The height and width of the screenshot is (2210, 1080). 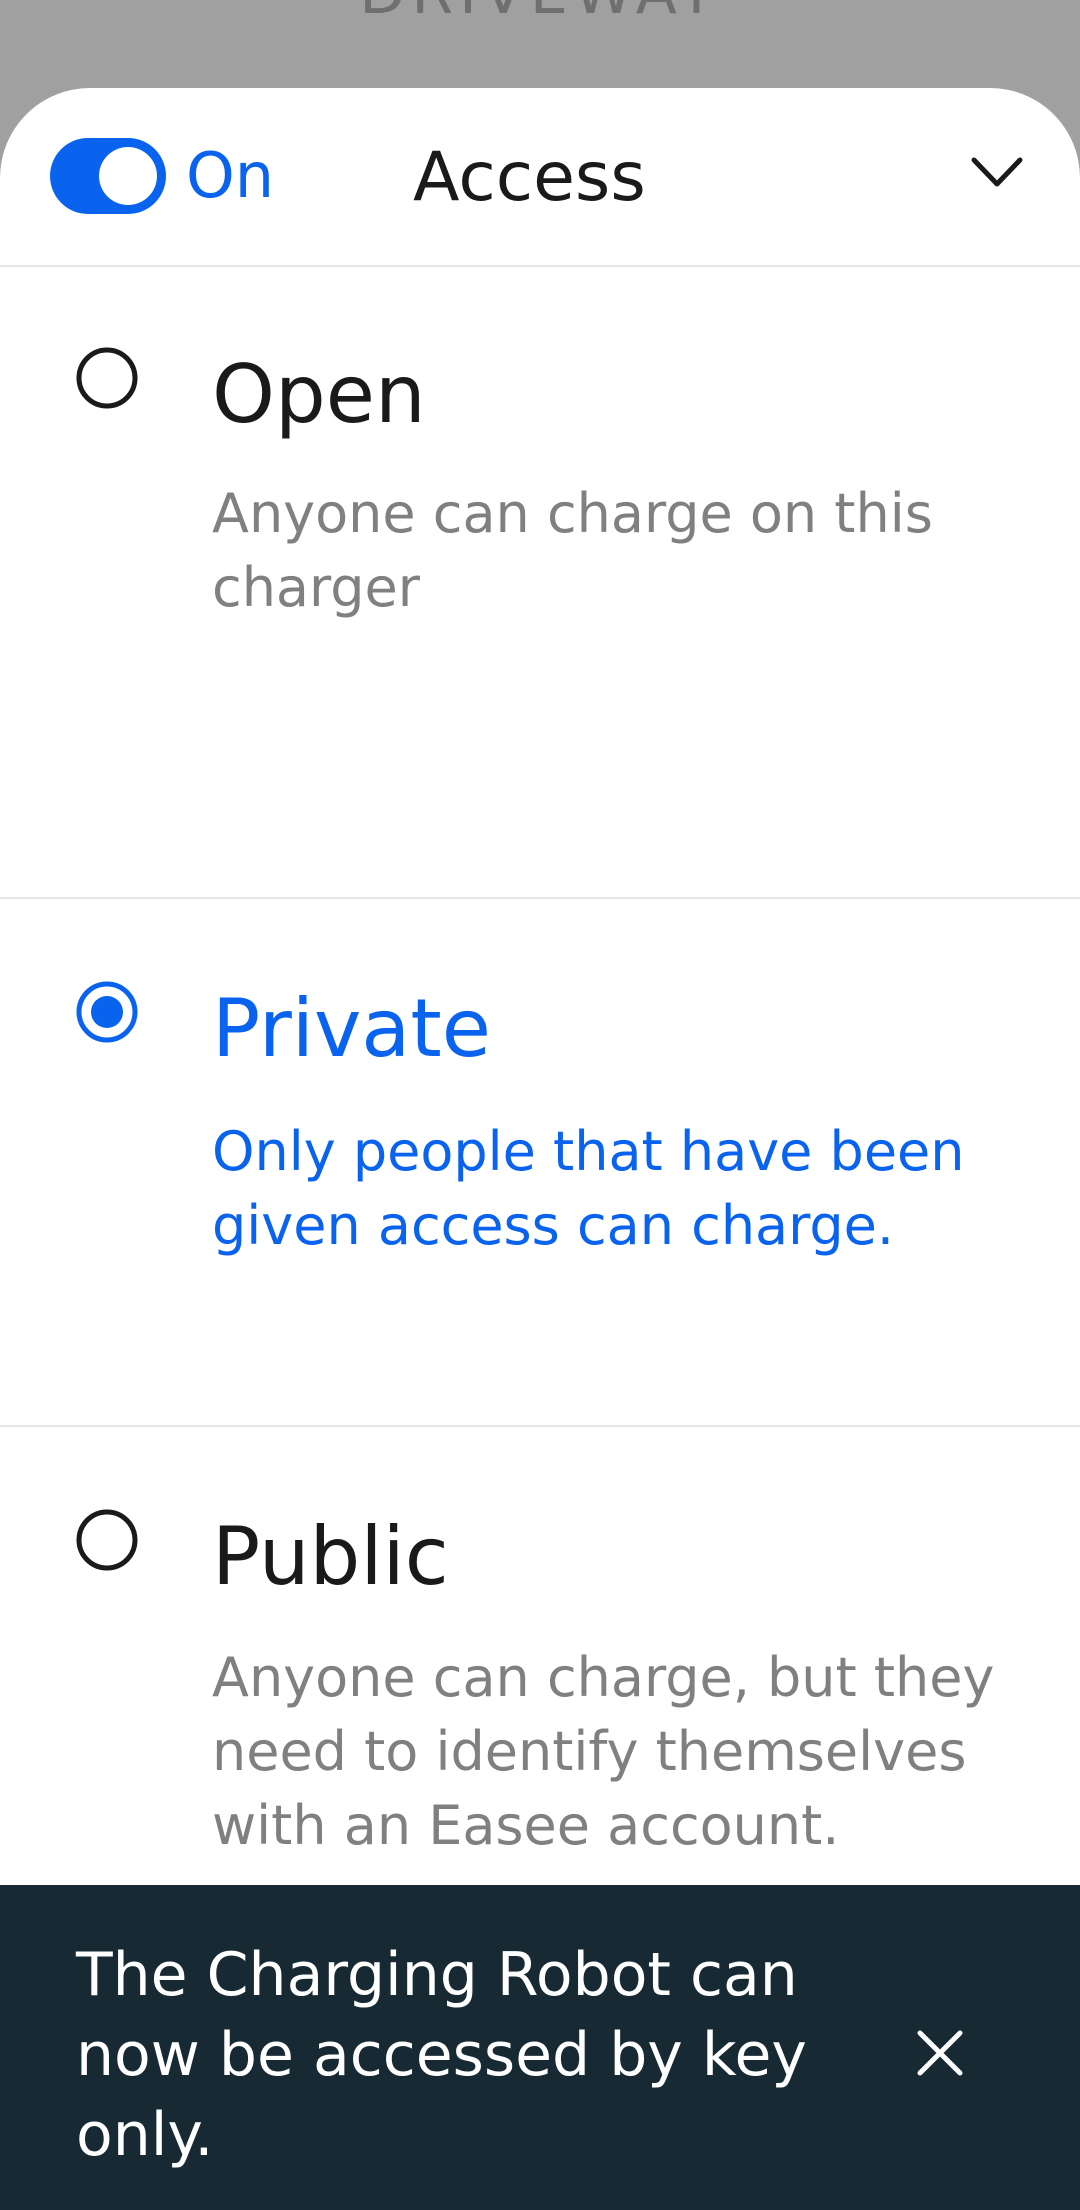 I want to click on backdrop-title: DRIVEWAY, so click(x=540, y=14).